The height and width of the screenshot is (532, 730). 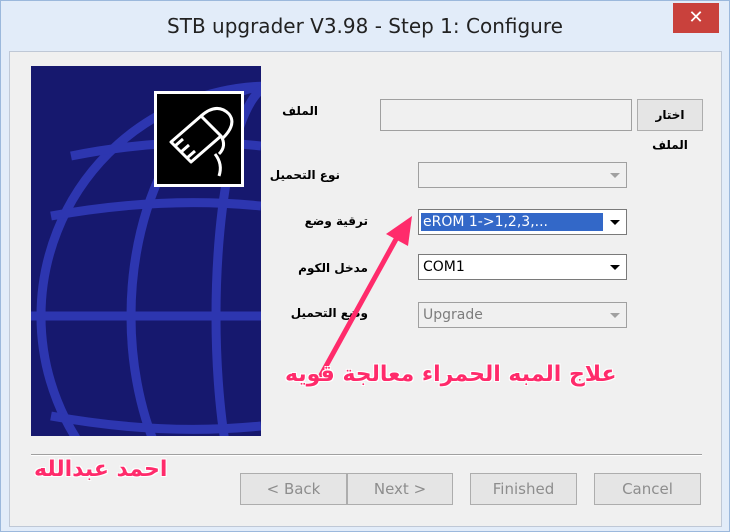 I want to click on cancel-button: Cancel, so click(x=647, y=489).